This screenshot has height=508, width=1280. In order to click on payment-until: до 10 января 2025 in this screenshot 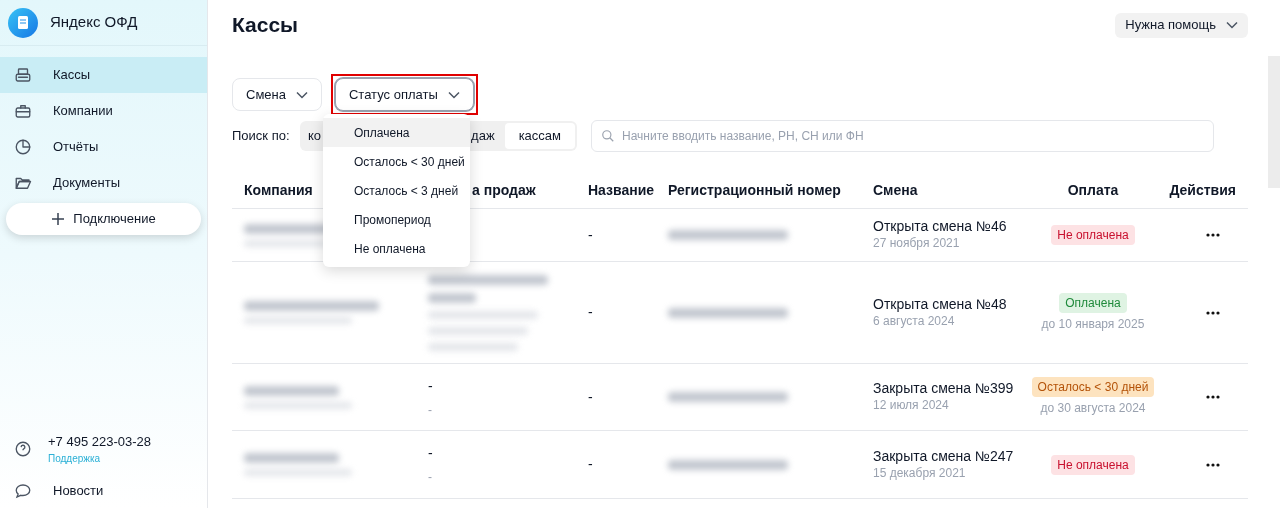, I will do `click(1093, 324)`.